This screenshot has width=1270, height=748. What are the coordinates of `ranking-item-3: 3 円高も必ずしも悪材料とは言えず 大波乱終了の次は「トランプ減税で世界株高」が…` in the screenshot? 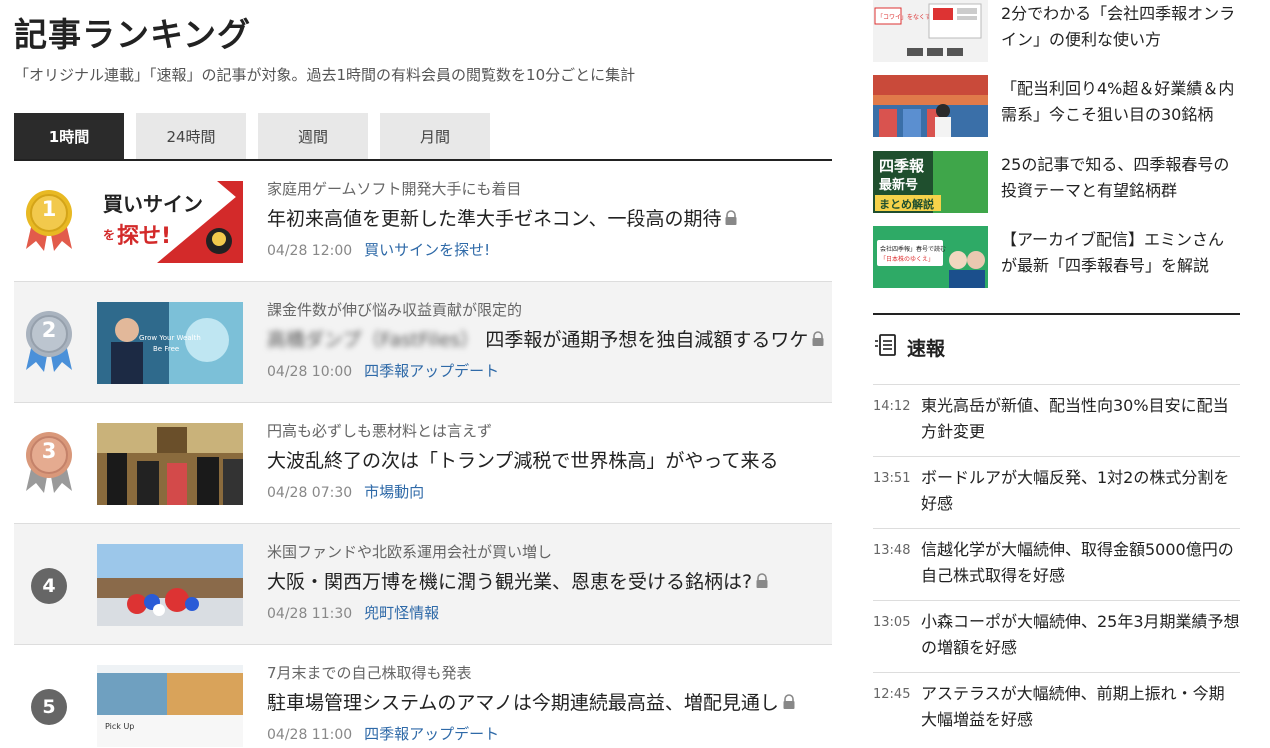 It's located at (423, 463).